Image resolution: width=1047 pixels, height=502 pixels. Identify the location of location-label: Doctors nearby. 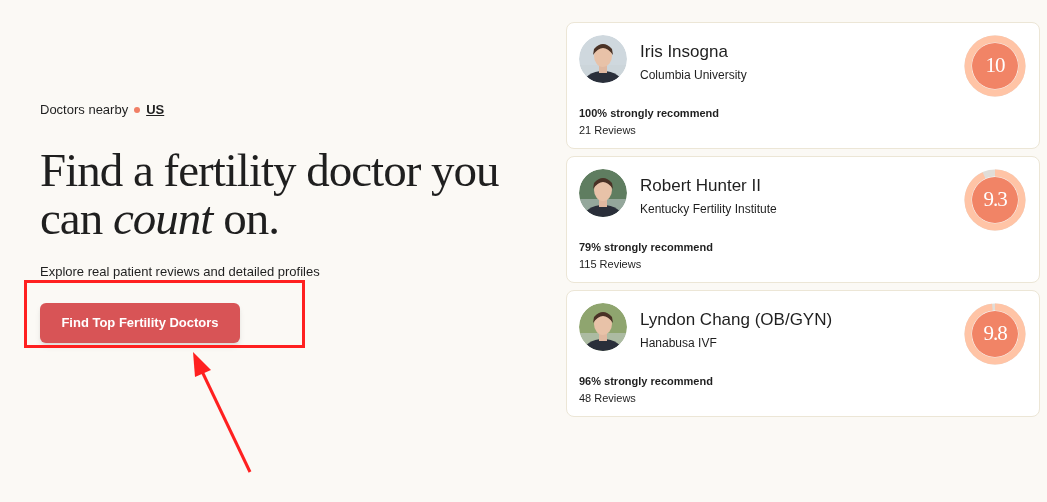
(84, 110).